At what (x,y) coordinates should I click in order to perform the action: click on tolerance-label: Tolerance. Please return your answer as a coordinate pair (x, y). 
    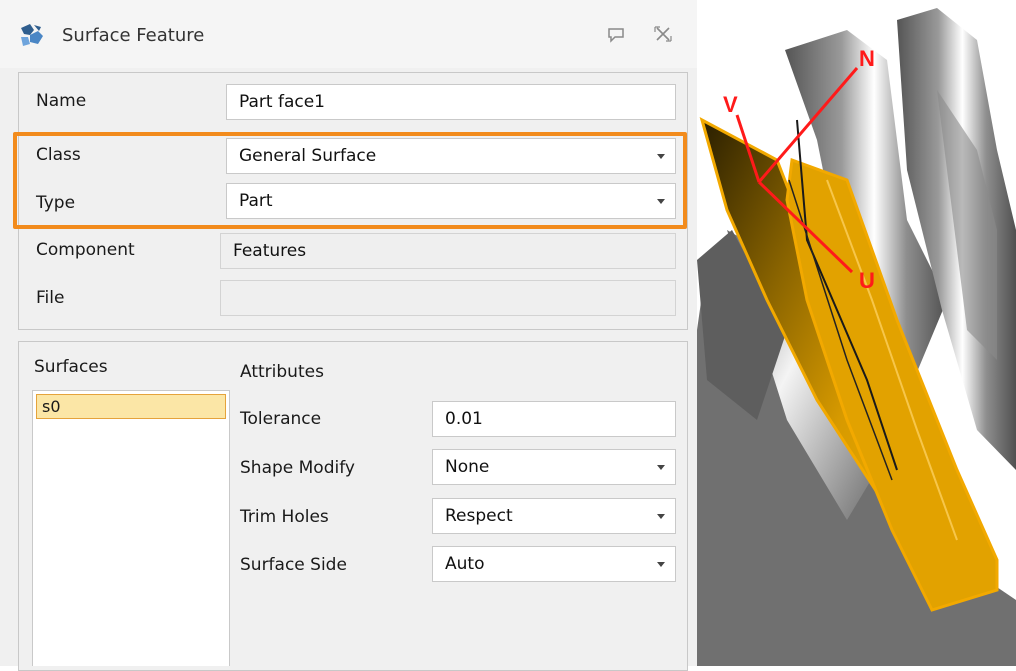
    Looking at the image, I should click on (281, 419).